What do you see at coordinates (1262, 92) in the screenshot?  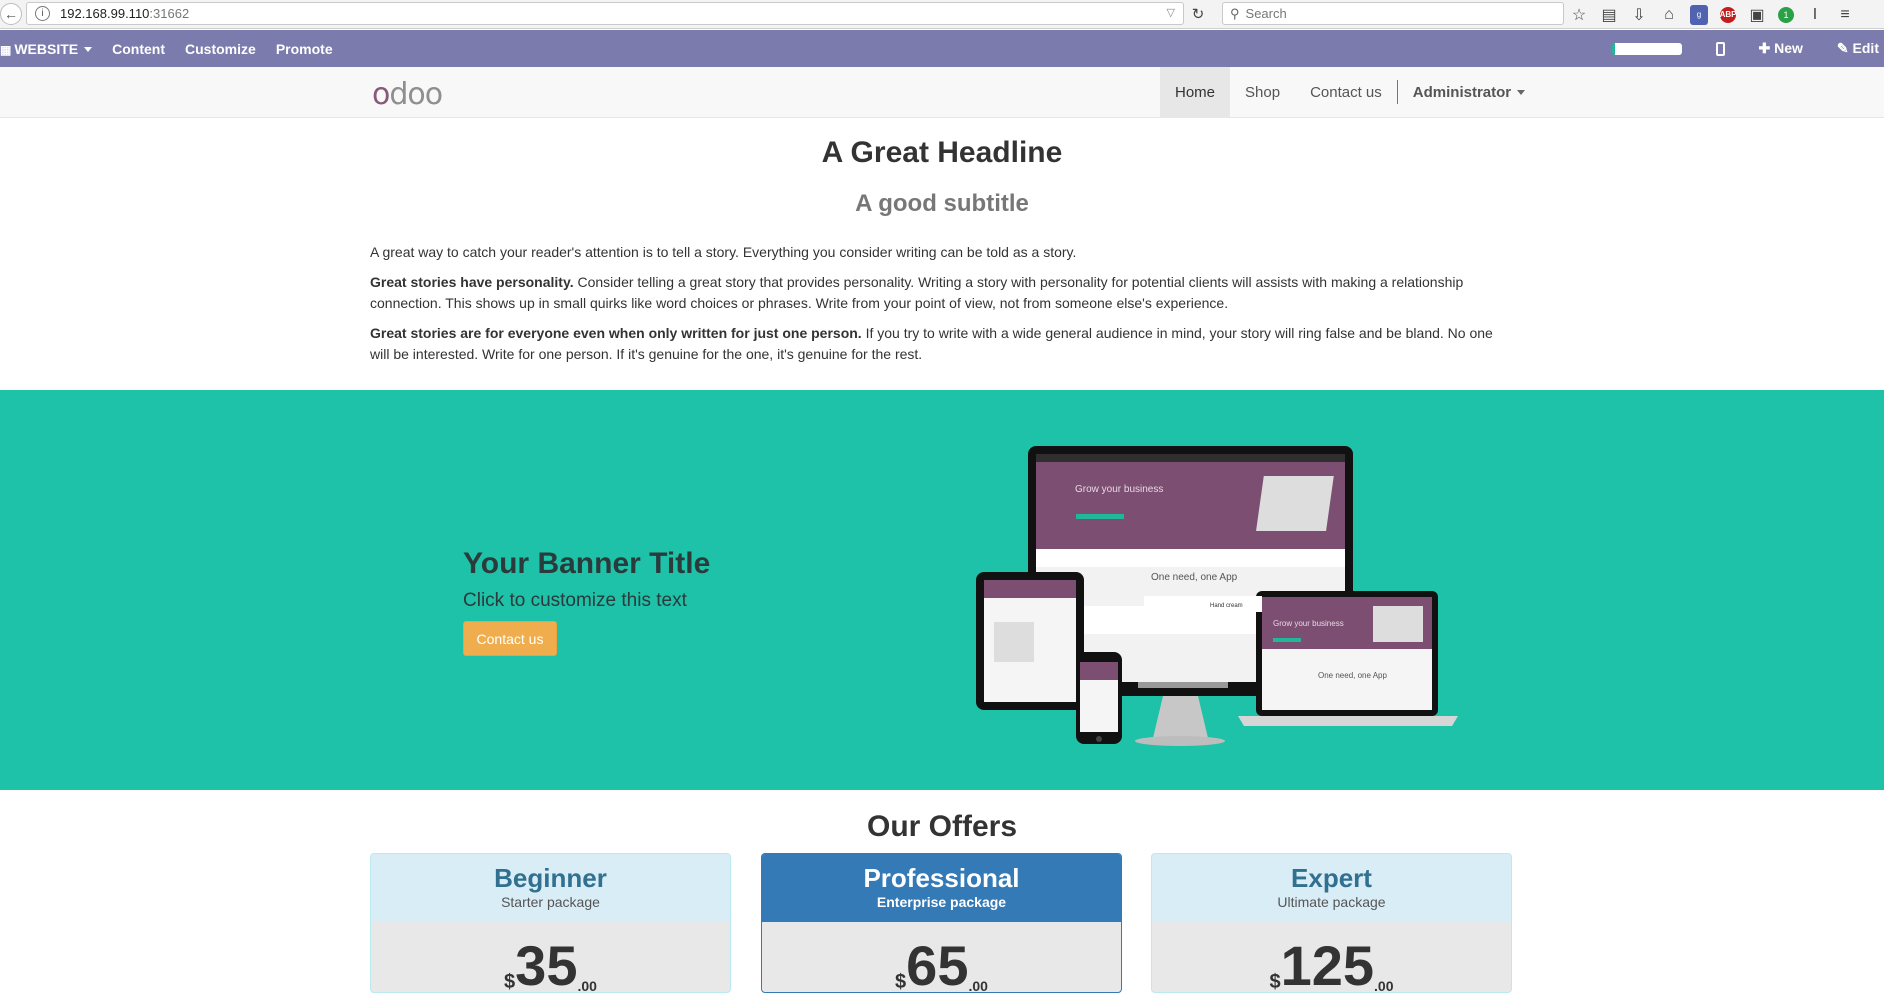 I see `nav-shop: Shop` at bounding box center [1262, 92].